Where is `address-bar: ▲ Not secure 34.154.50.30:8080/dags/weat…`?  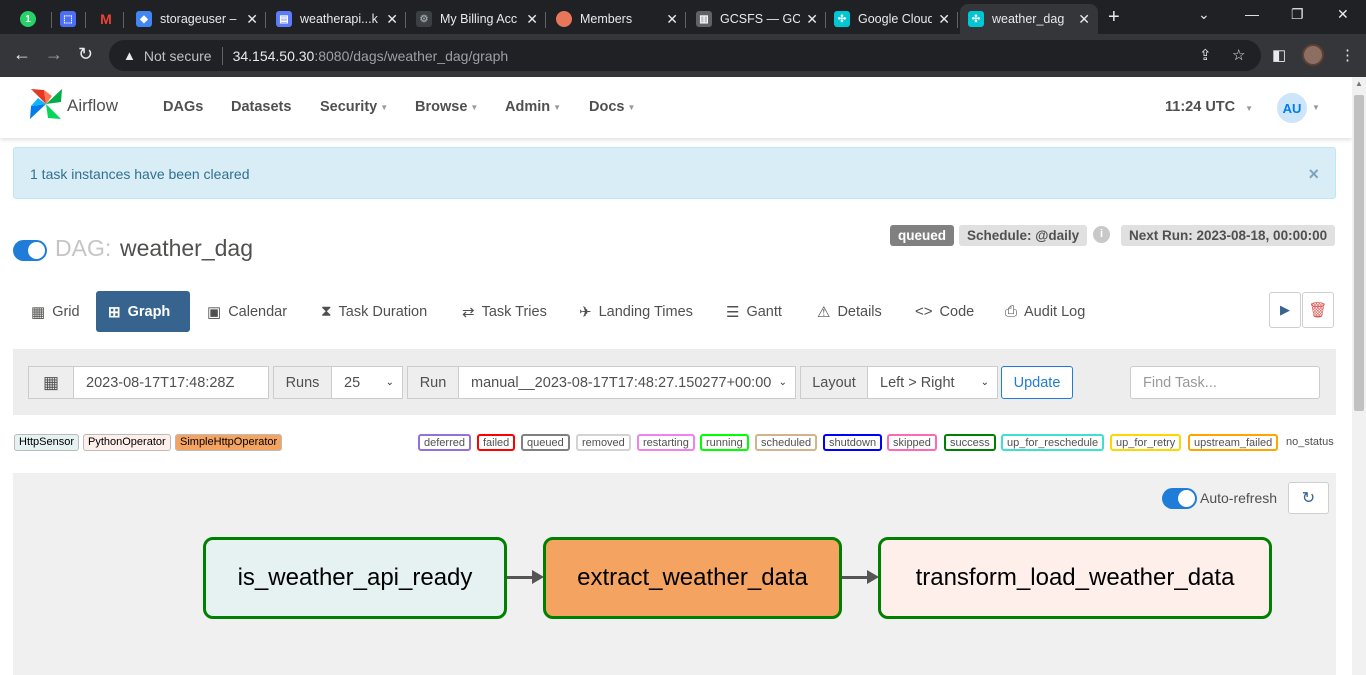
address-bar: ▲ Not secure 34.154.50.30:8080/dags/weat… is located at coordinates (685, 55).